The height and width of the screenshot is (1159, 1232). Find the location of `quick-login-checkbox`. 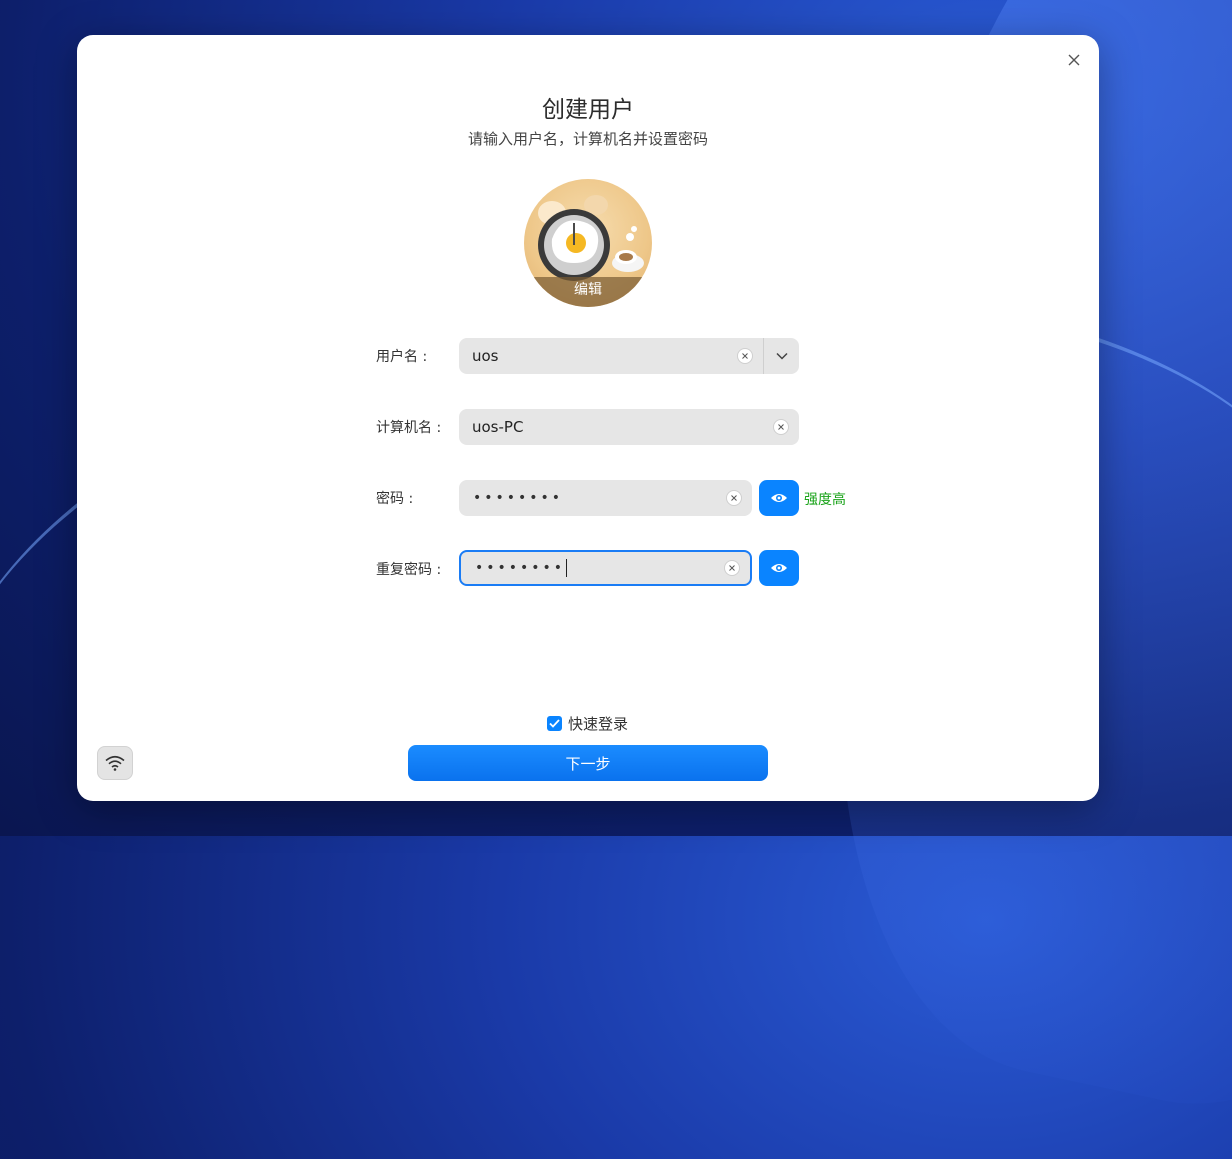

quick-login-checkbox is located at coordinates (554, 723).